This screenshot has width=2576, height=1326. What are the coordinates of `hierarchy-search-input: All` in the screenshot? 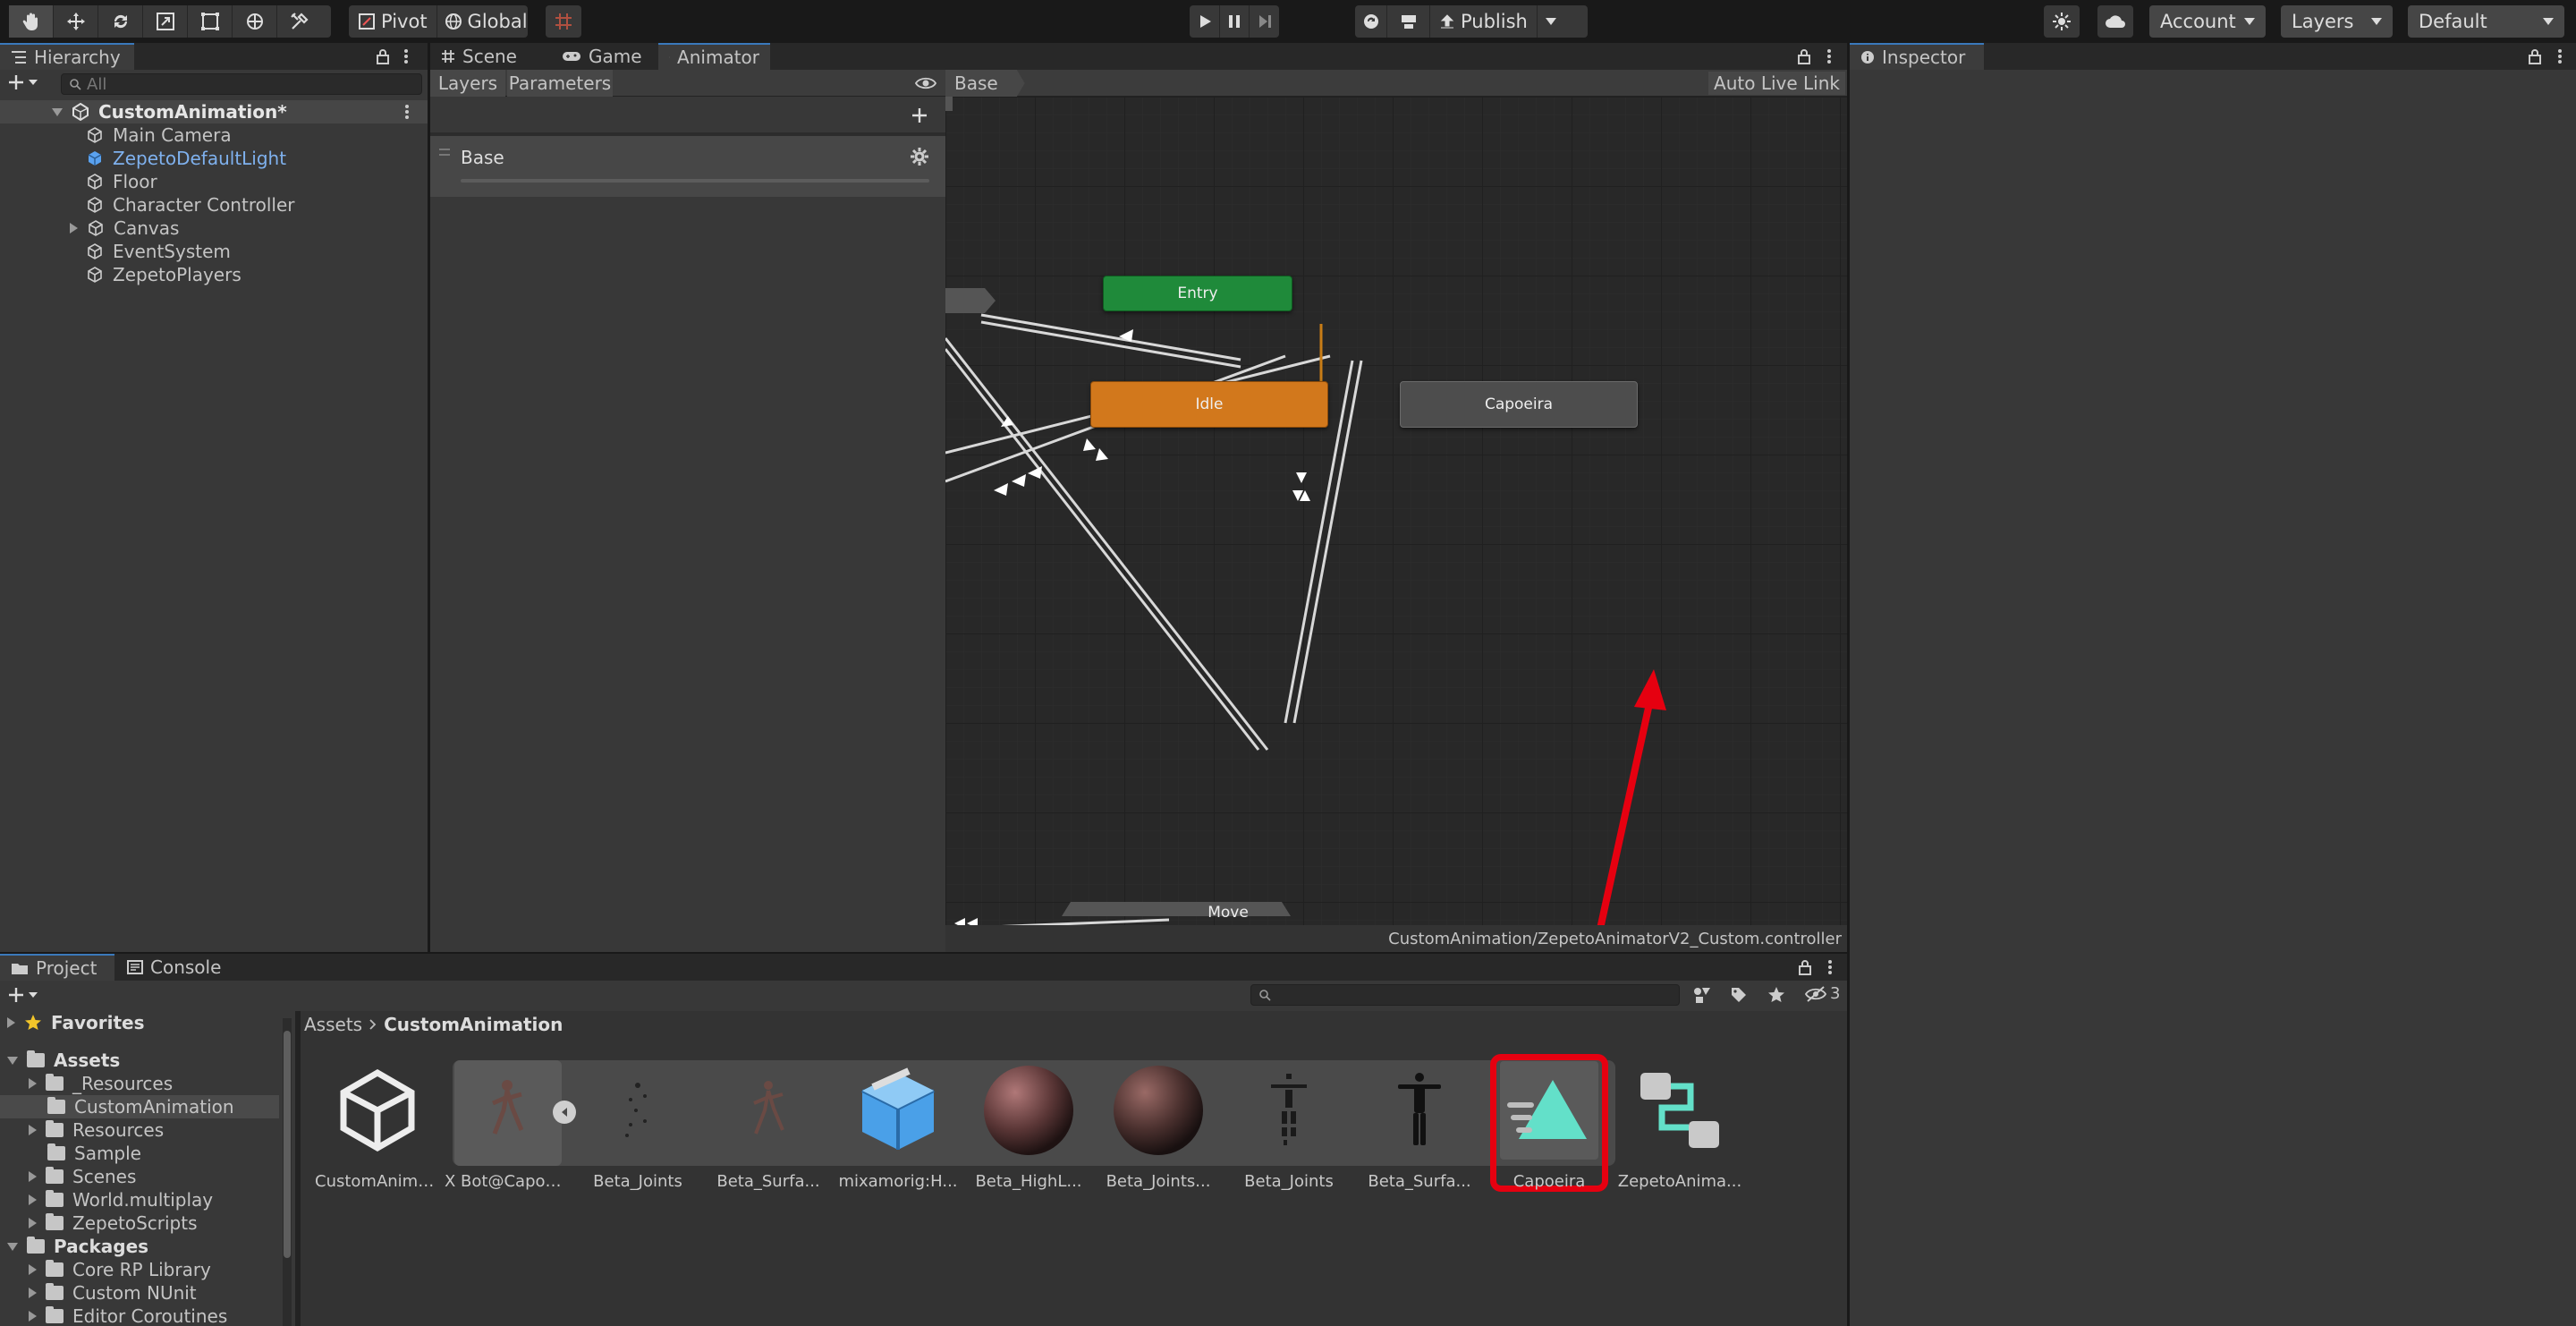 It's located at (241, 84).